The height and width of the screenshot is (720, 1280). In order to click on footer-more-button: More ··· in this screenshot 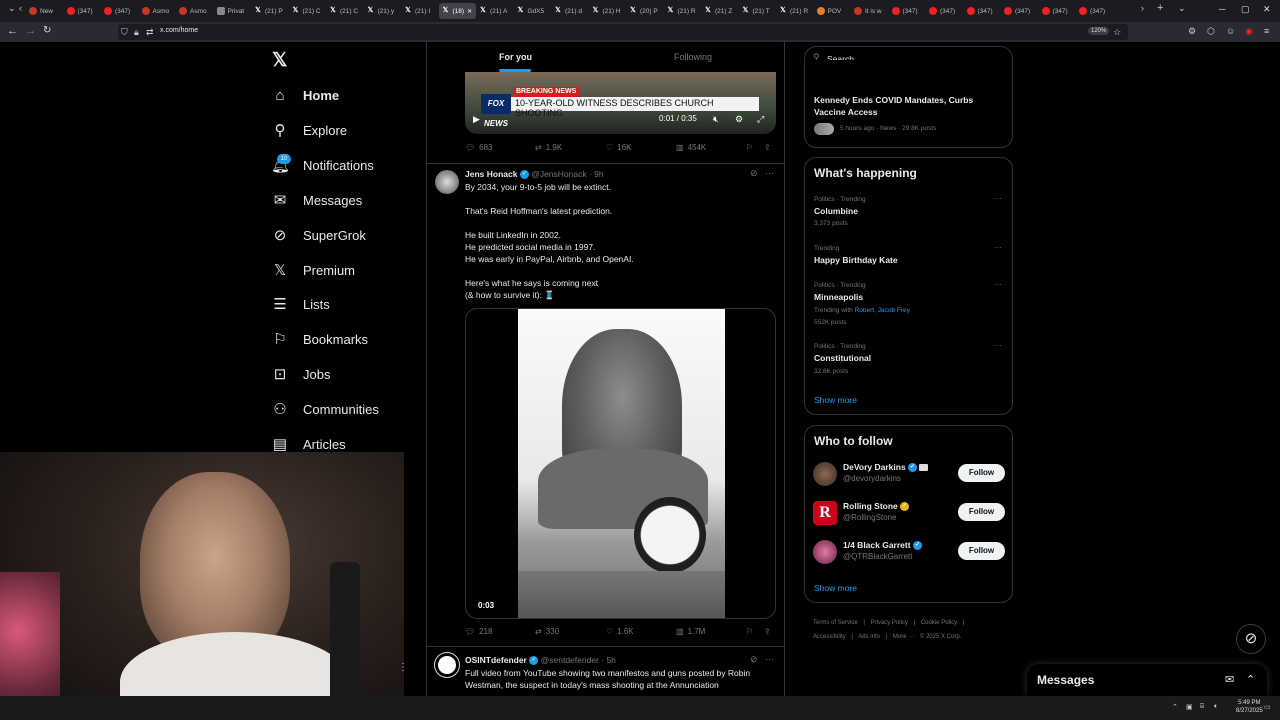, I will do `click(903, 637)`.